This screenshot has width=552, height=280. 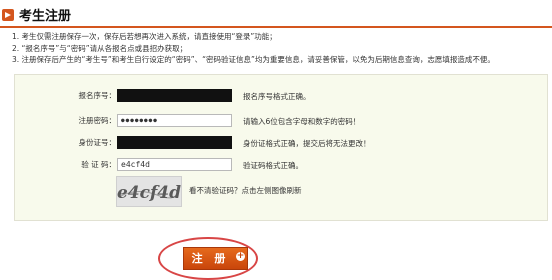 What do you see at coordinates (97, 142) in the screenshot?
I see `id-number-label: 身份证号：` at bounding box center [97, 142].